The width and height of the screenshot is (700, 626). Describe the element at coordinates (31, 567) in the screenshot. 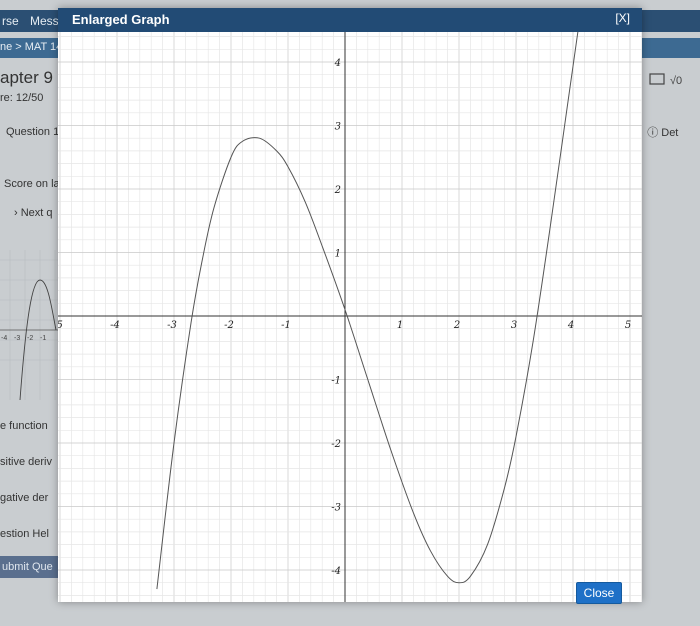

I see `submit-question-button: ubmit Que` at that location.